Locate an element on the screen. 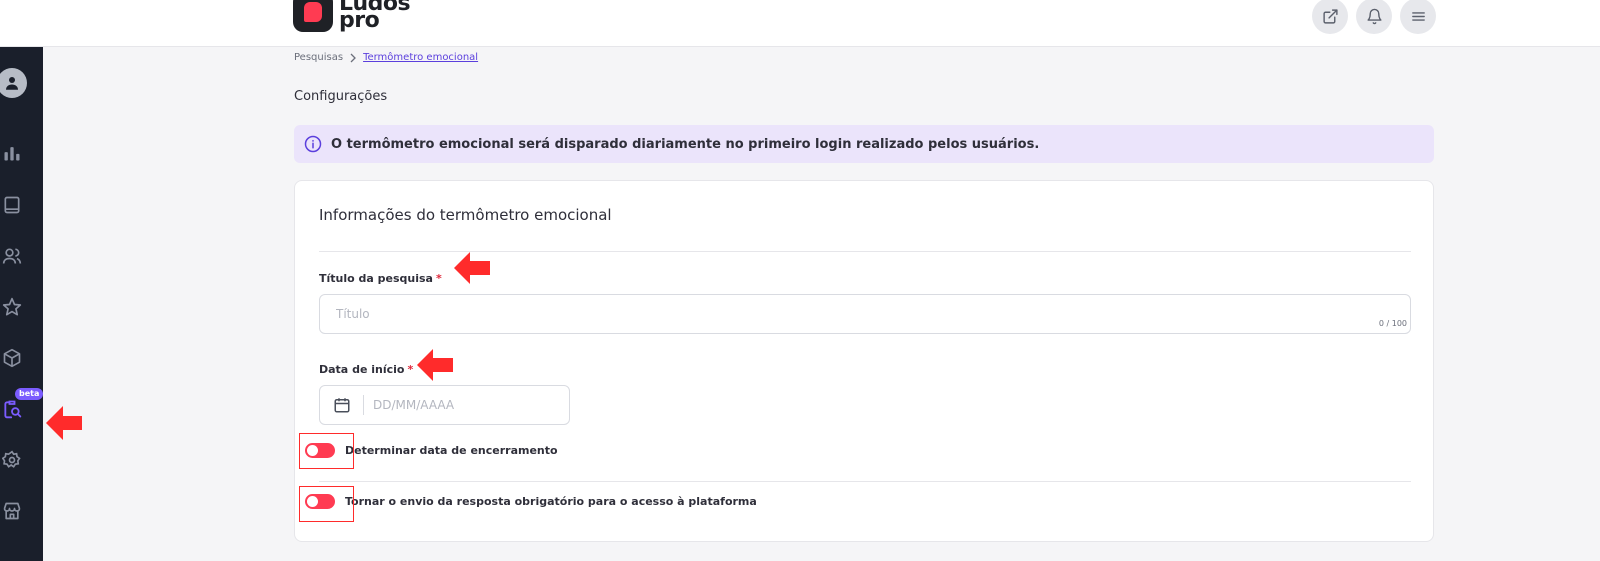 The height and width of the screenshot is (561, 1600). start-date-label: Data de início * is located at coordinates (366, 369).